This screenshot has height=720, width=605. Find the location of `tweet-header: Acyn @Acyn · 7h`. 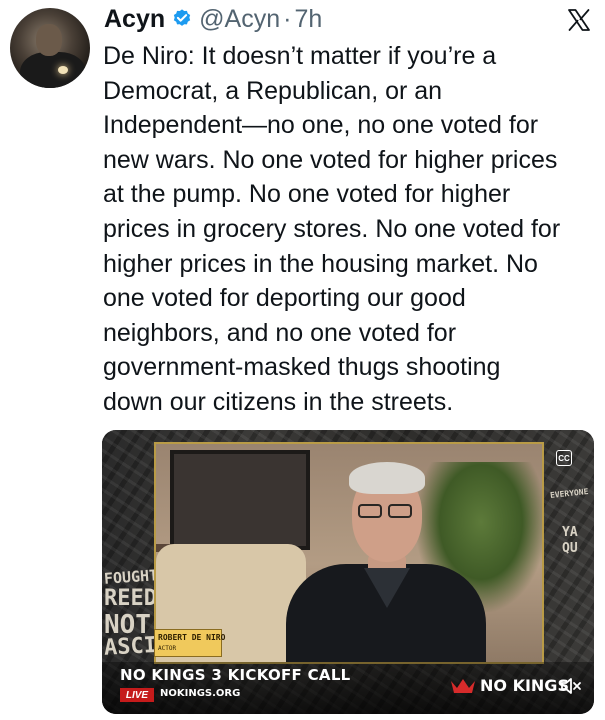

tweet-header: Acyn @Acyn · 7h is located at coordinates (213, 19).